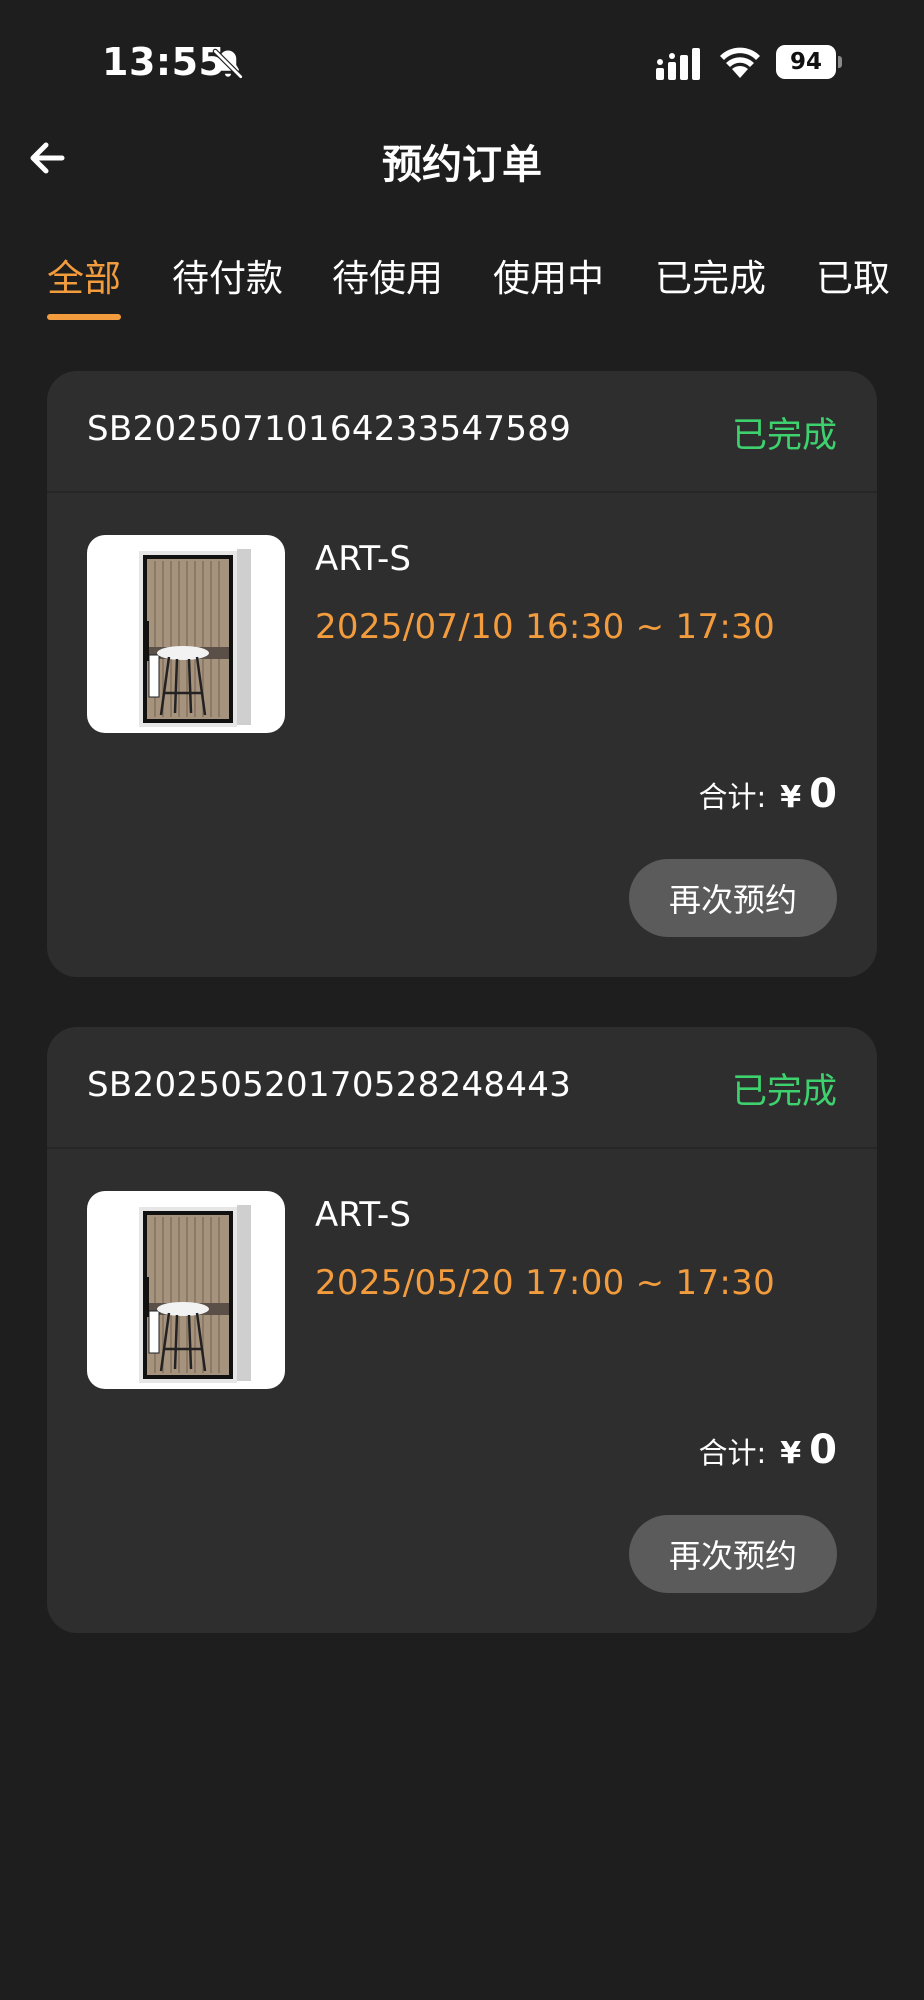  What do you see at coordinates (228, 64) in the screenshot?
I see `bell-slash-icon` at bounding box center [228, 64].